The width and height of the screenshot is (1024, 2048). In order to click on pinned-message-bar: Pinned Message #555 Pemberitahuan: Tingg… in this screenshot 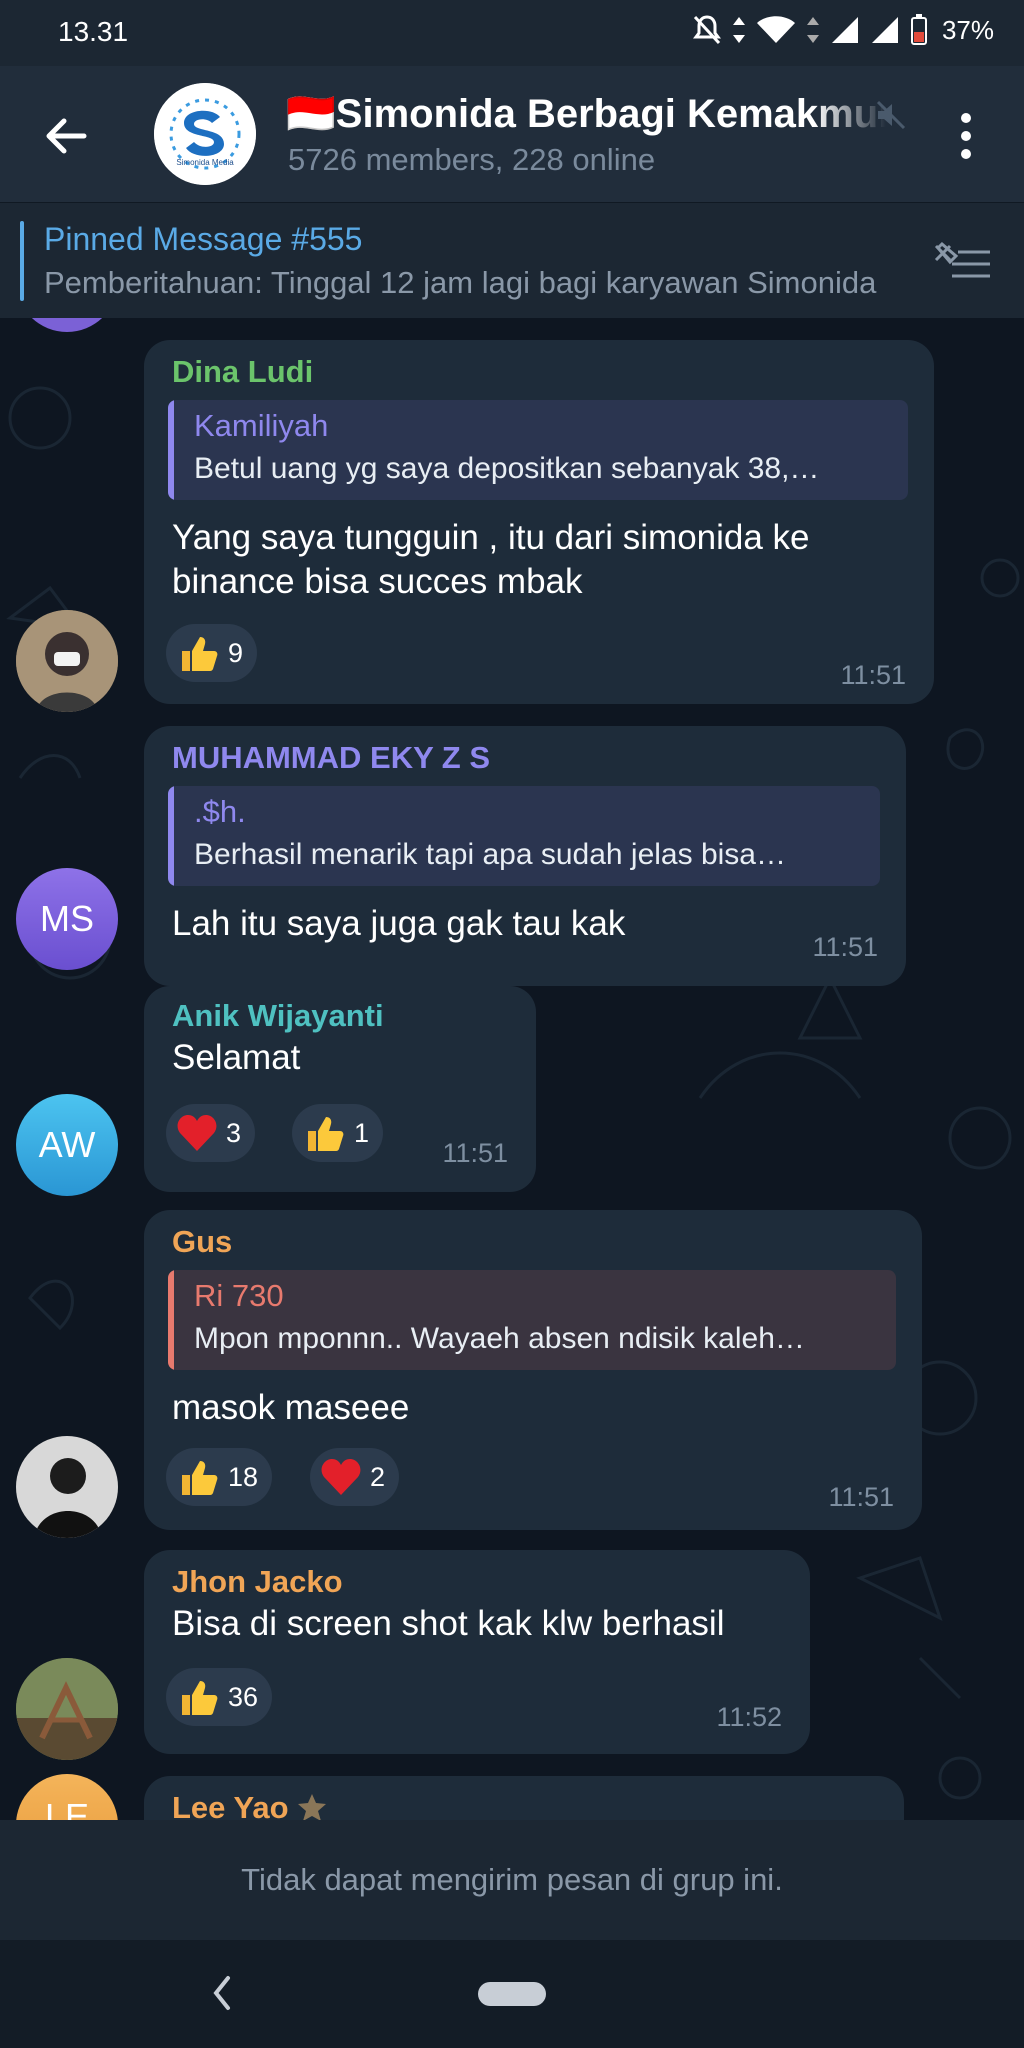, I will do `click(512, 260)`.